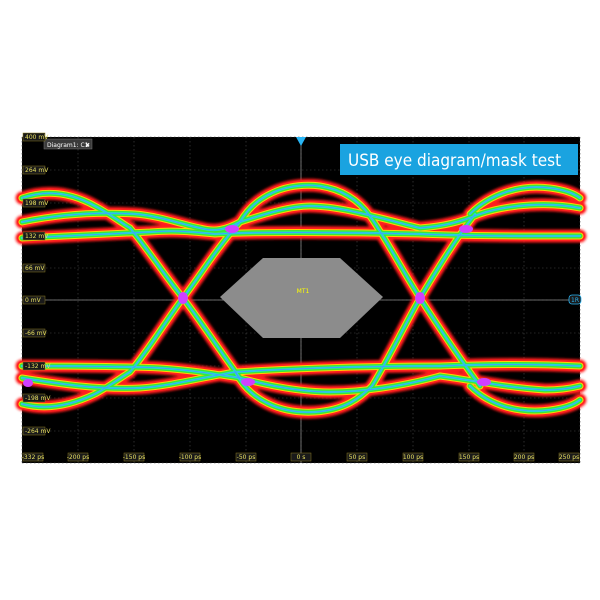 The width and height of the screenshot is (600, 600). I want to click on y-tick-label: 66 mV, so click(35, 268).